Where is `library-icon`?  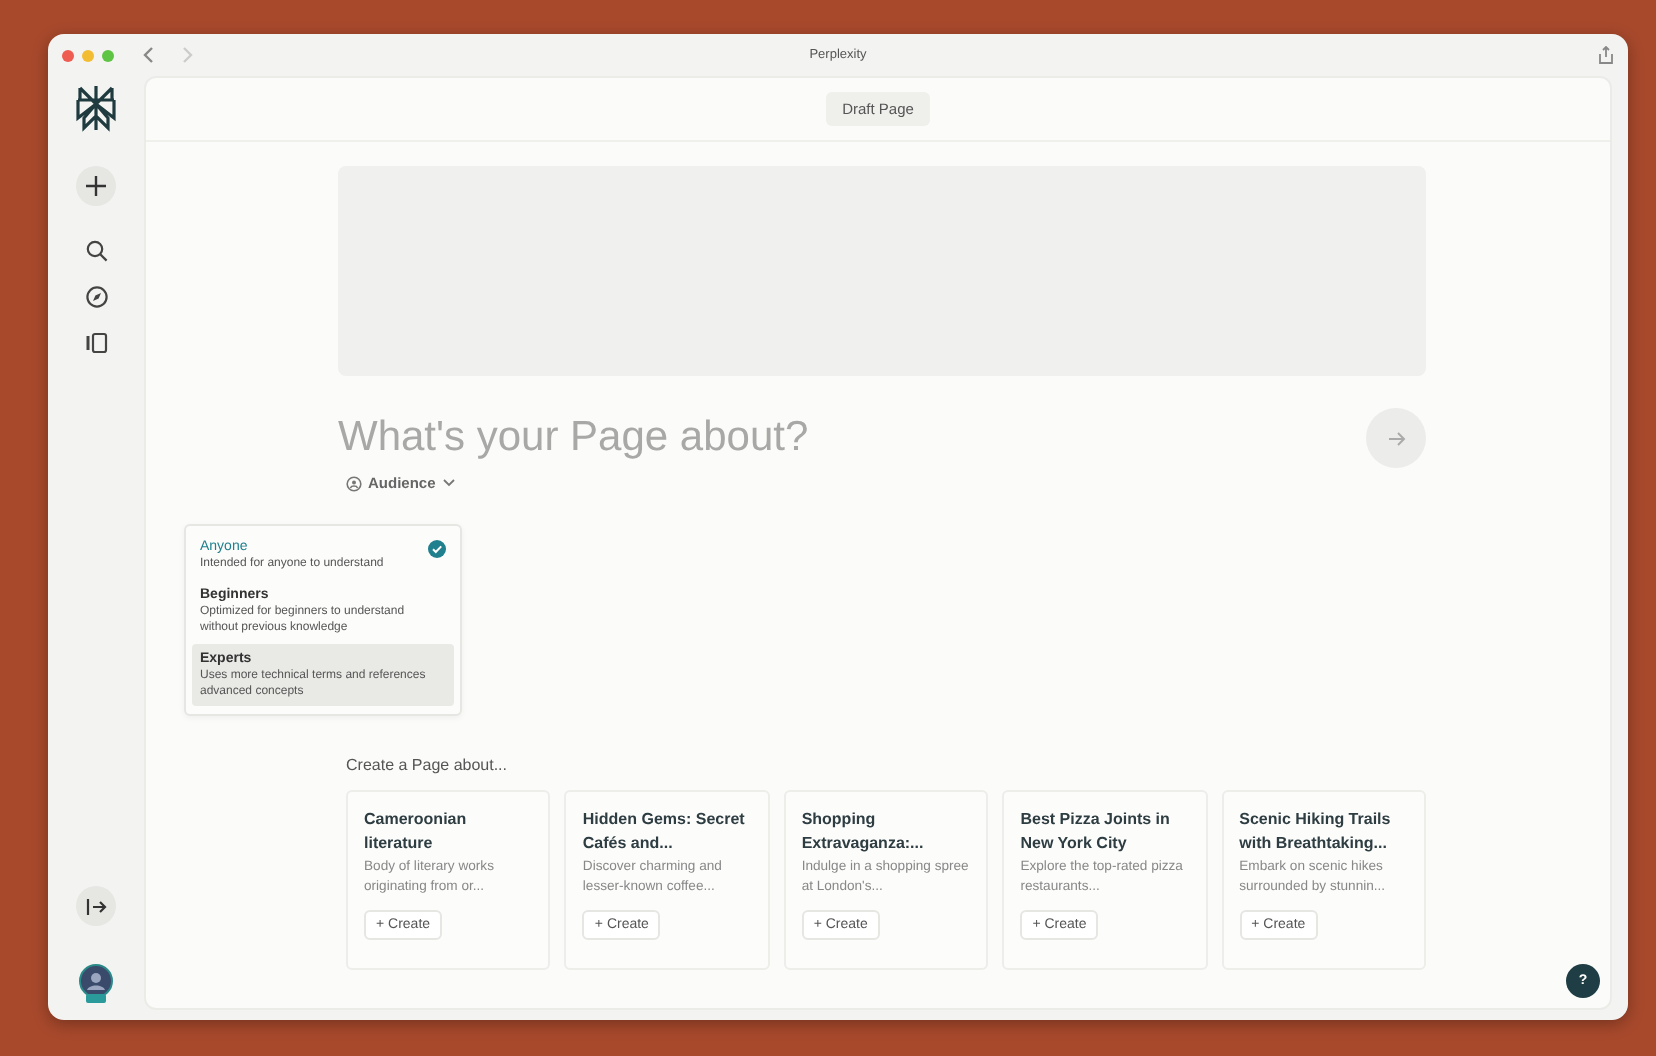 library-icon is located at coordinates (96, 343).